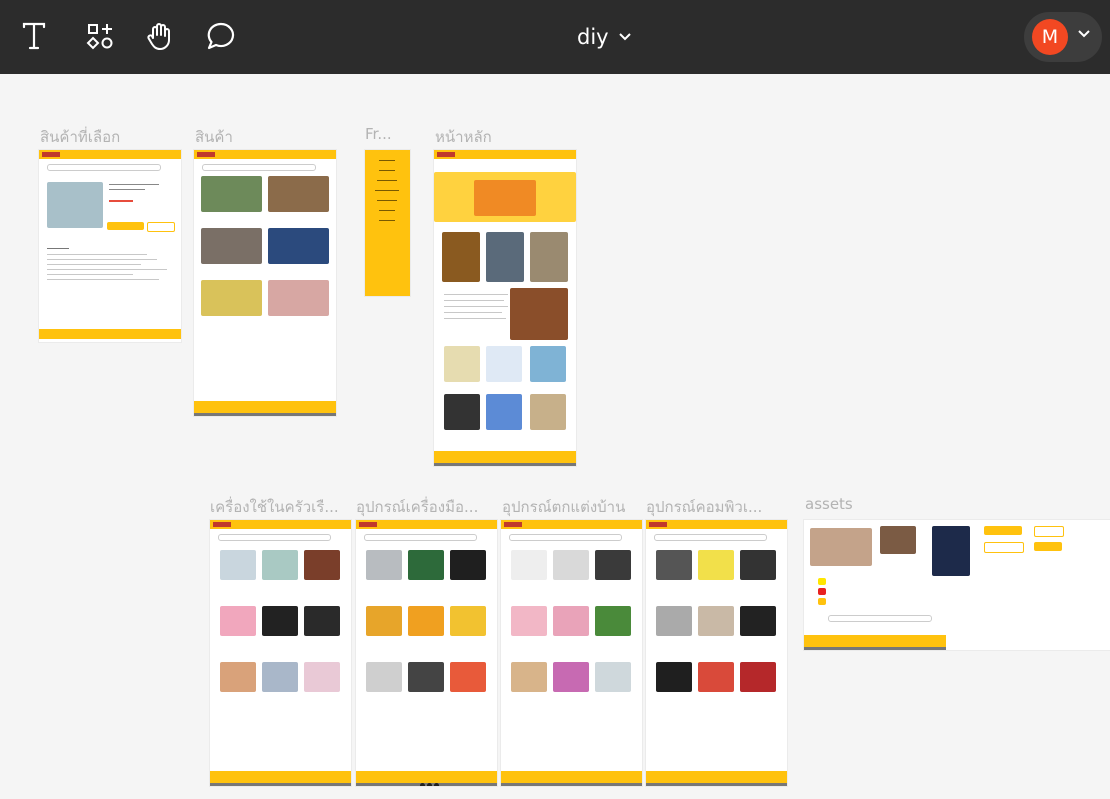  I want to click on text-icon, so click(34, 36).